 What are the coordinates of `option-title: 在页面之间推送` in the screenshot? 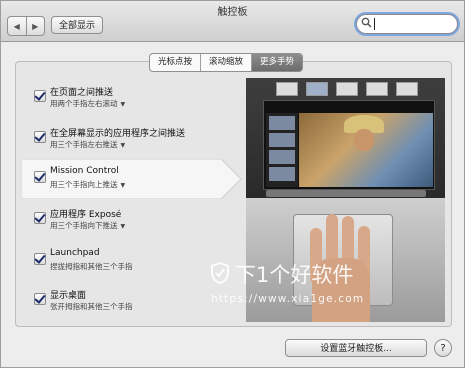 It's located at (82, 93).